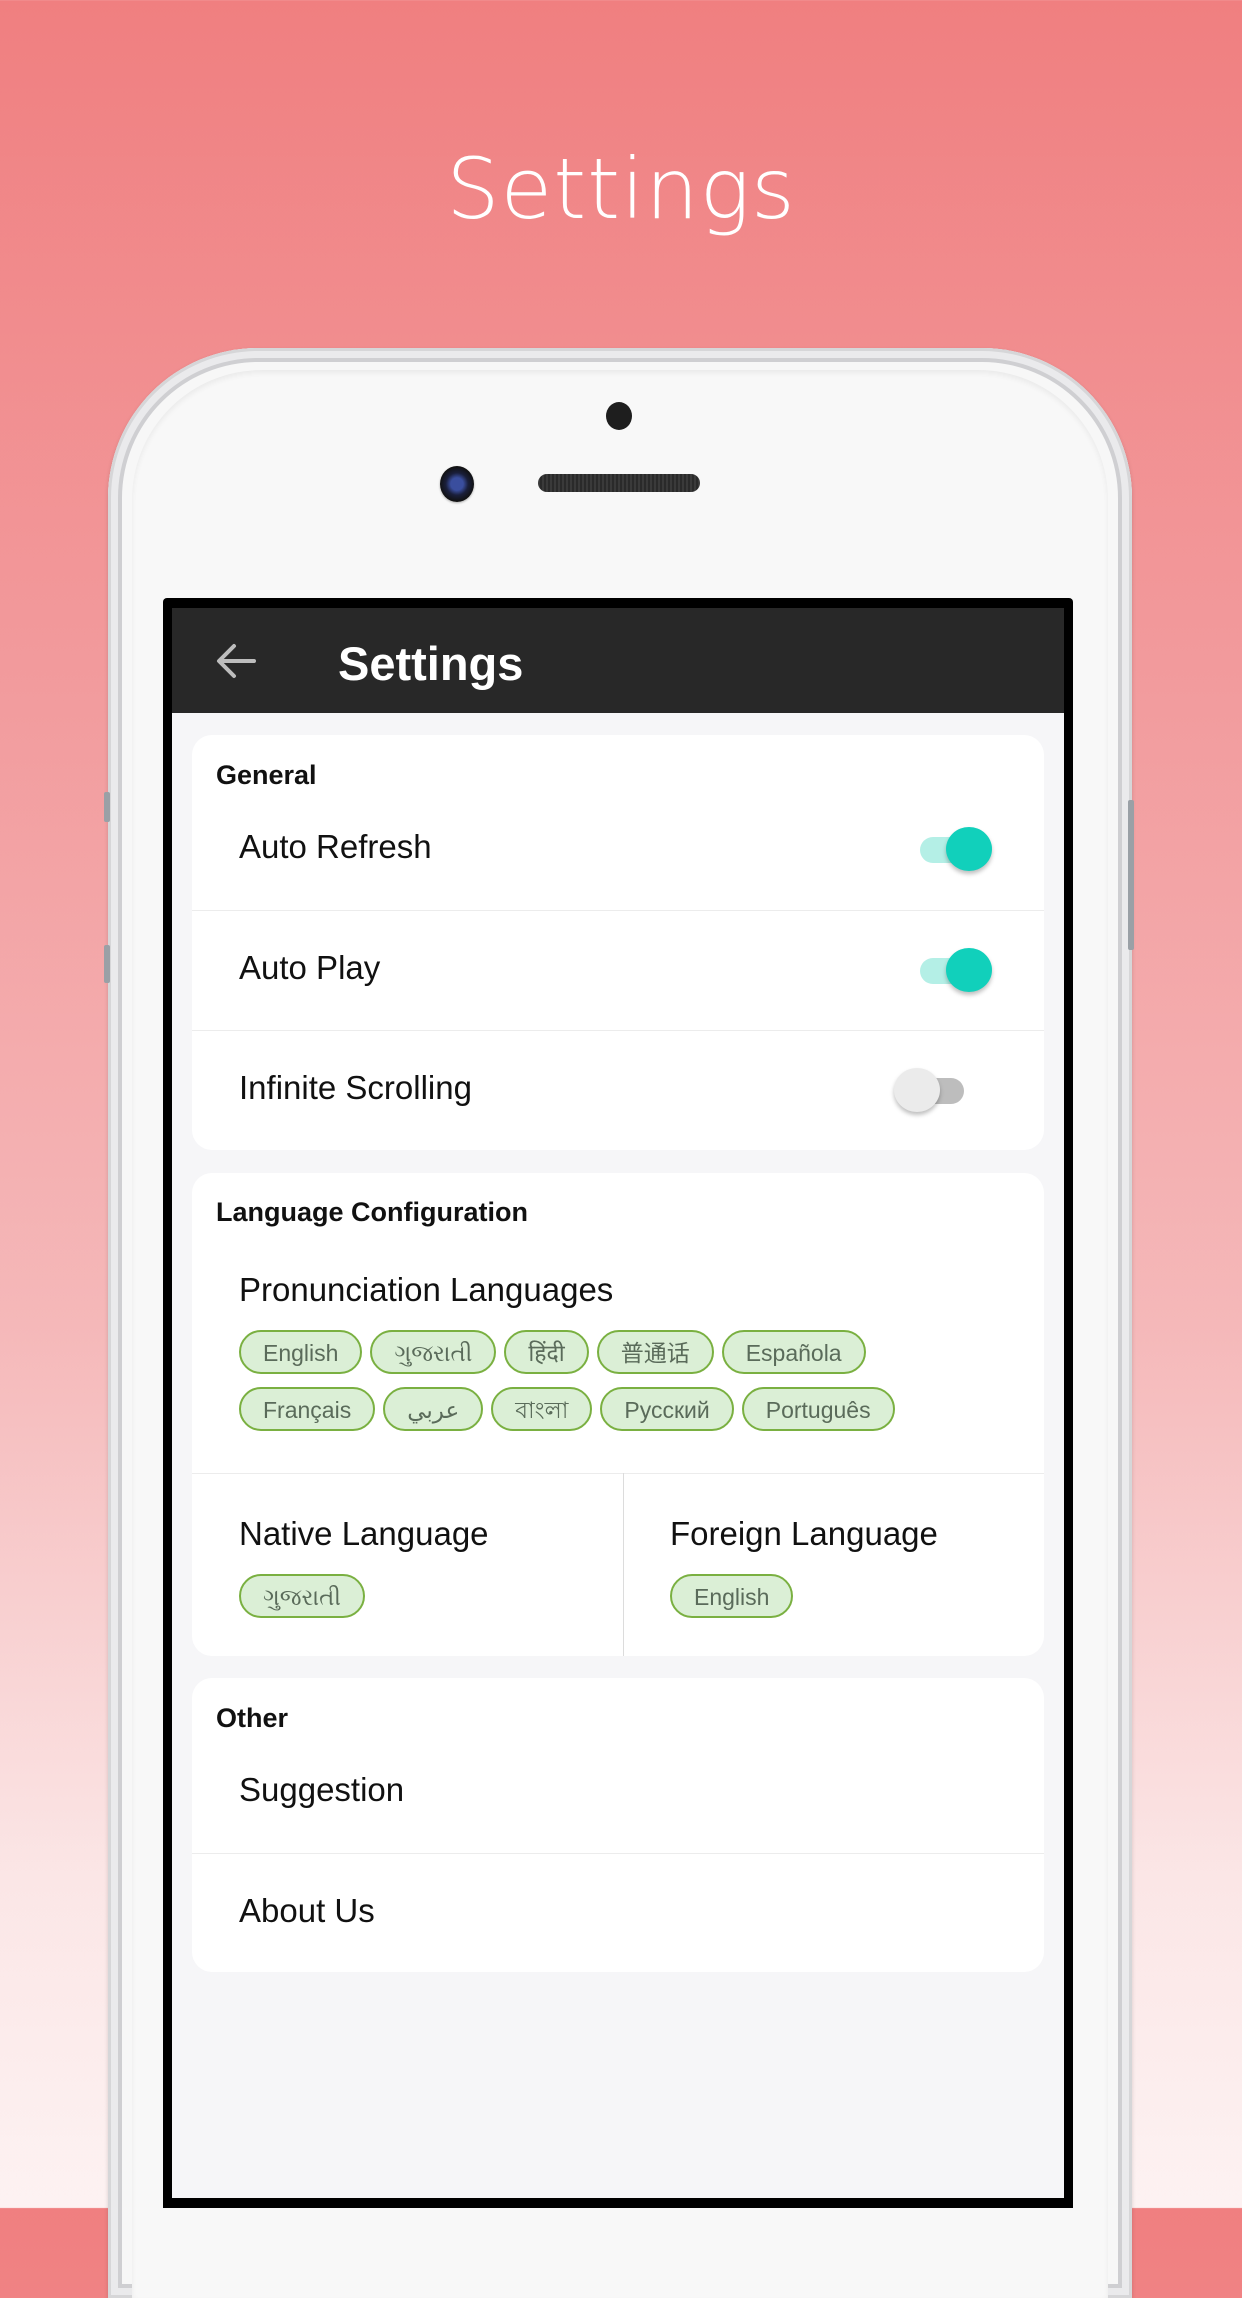 This screenshot has height=2298, width=1242. Describe the element at coordinates (618, 971) in the screenshot. I see `setting-row-auto-play: Auto Play` at that location.